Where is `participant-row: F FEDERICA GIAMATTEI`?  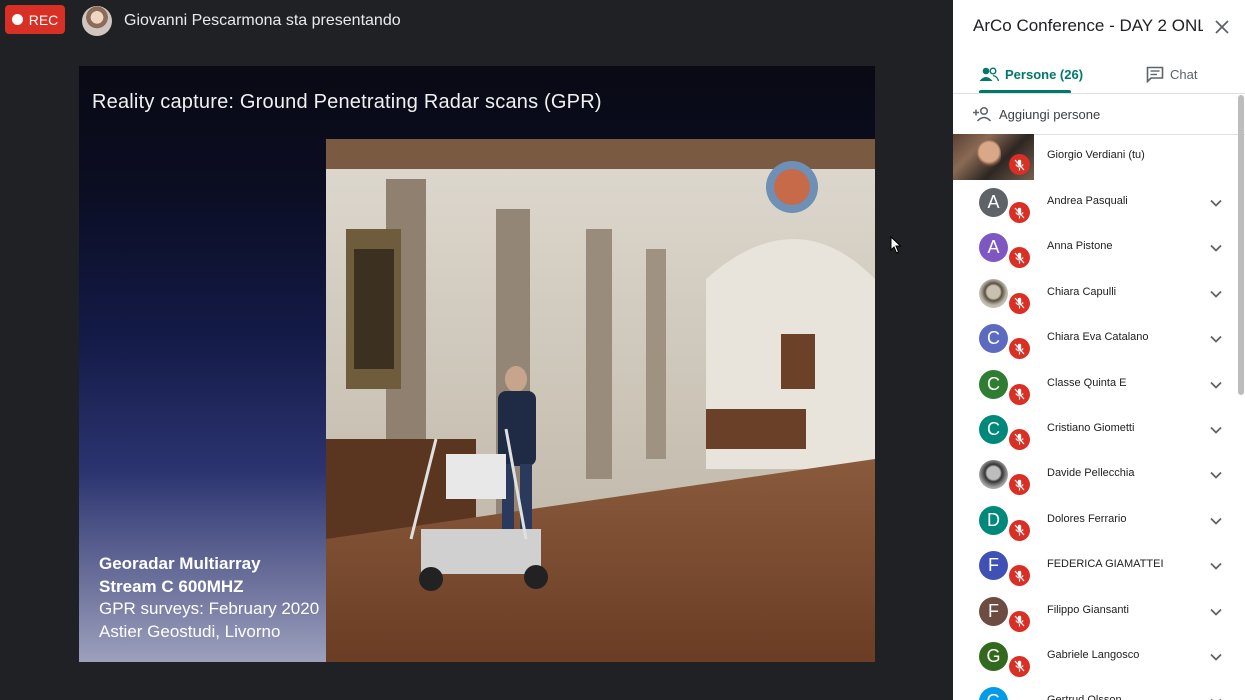
participant-row: F FEDERICA GIAMATTEI is located at coordinates (1095, 565).